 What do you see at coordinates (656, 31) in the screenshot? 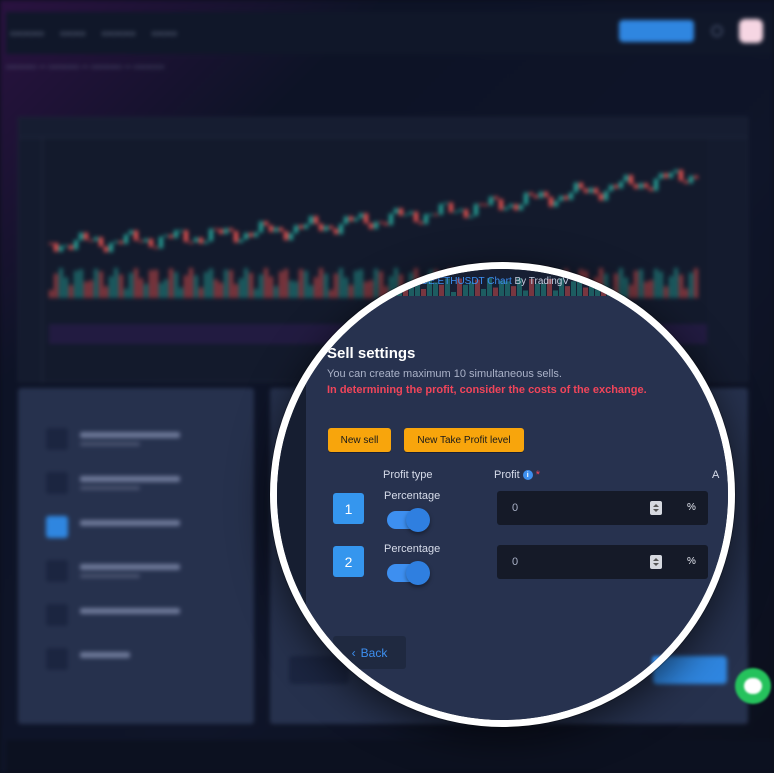
I see `primary-cta-button` at bounding box center [656, 31].